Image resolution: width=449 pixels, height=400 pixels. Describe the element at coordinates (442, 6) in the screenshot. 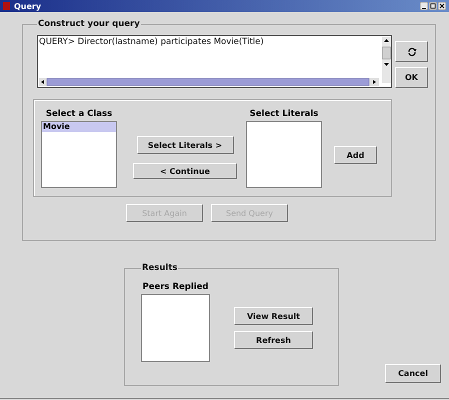

I see `close-icon` at that location.